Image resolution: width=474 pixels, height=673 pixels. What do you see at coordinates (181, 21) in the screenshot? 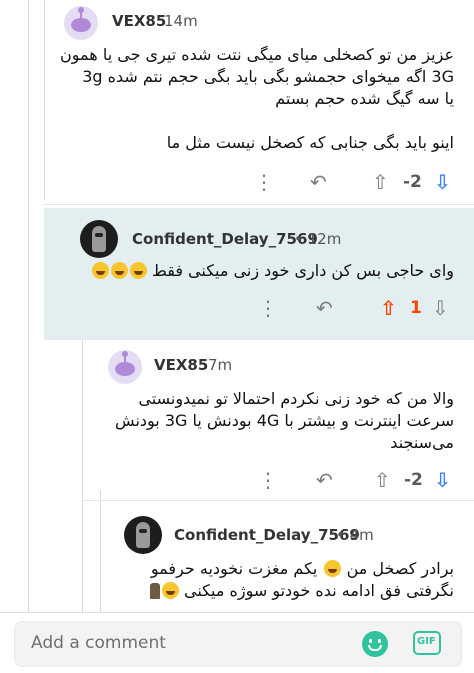
I see `comment-timestamp: 14m` at bounding box center [181, 21].